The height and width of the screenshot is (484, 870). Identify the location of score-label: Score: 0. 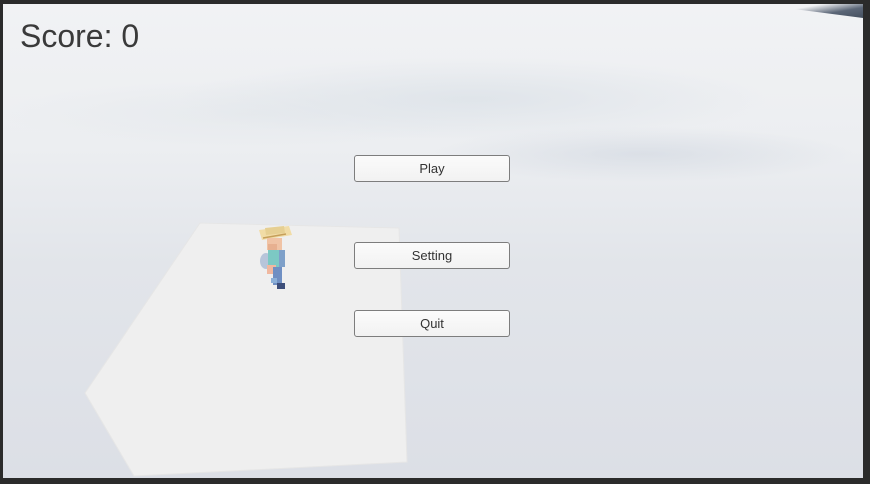
(80, 36).